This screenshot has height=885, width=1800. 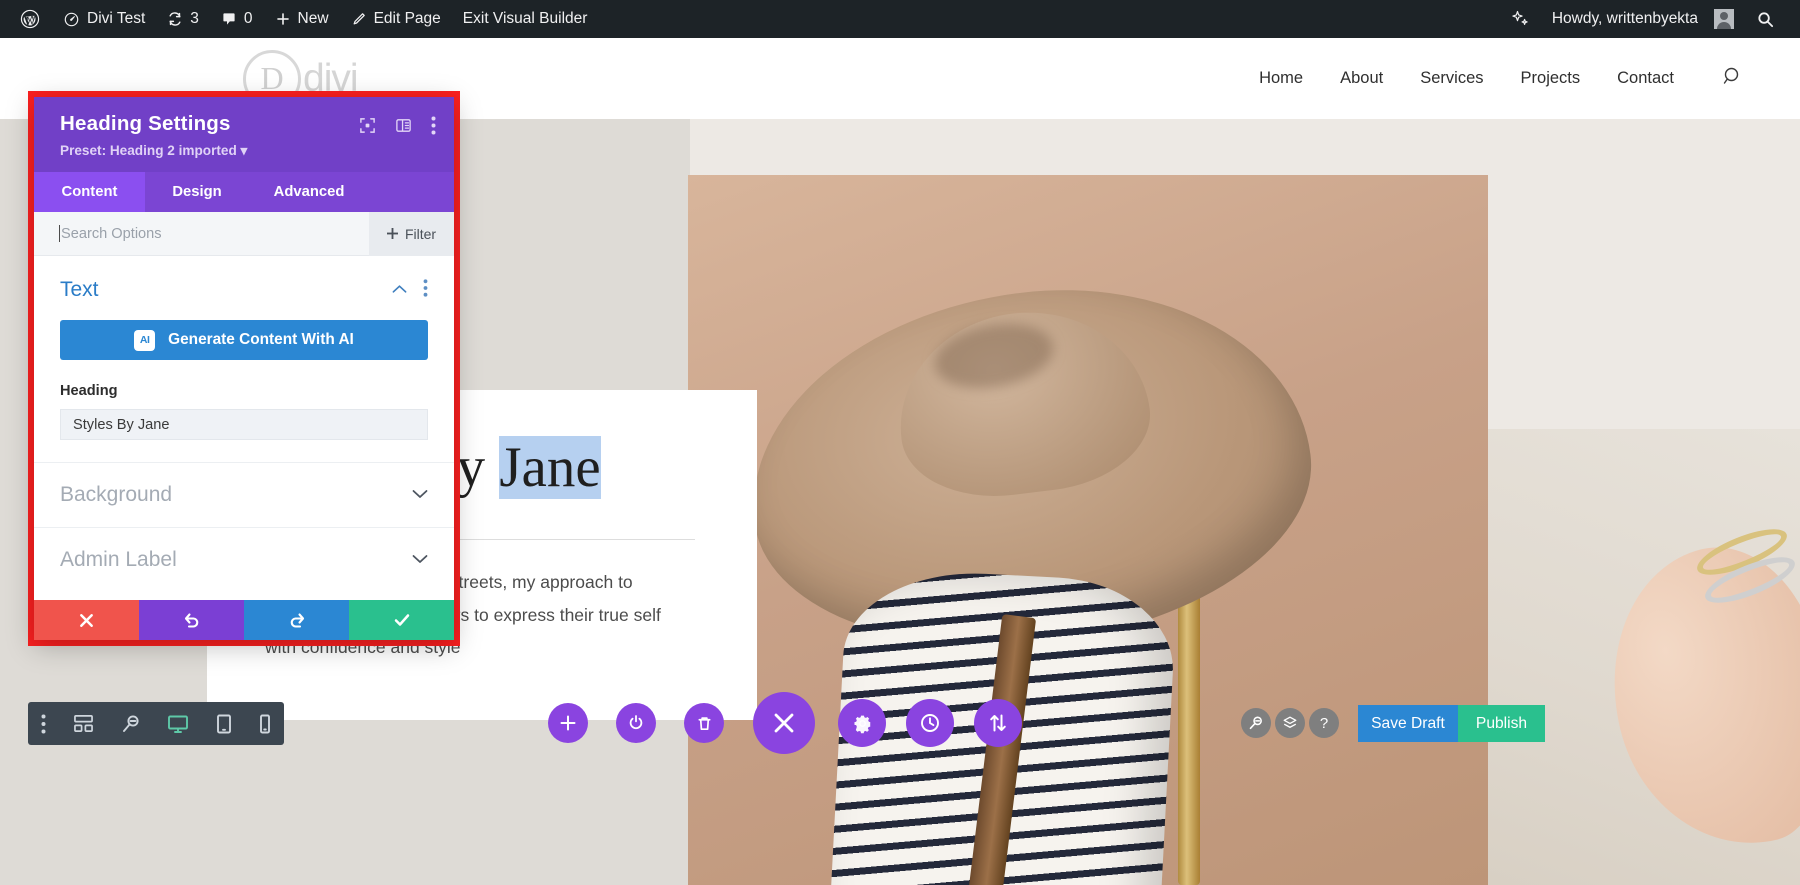 I want to click on admin-bar-item-comments: 0, so click(x=237, y=19).